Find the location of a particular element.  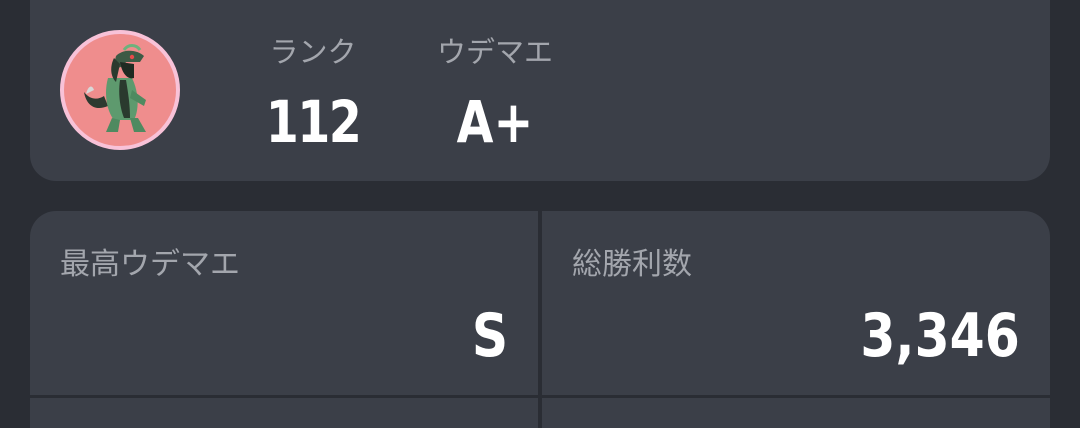

next-tile-right is located at coordinates (796, 413).